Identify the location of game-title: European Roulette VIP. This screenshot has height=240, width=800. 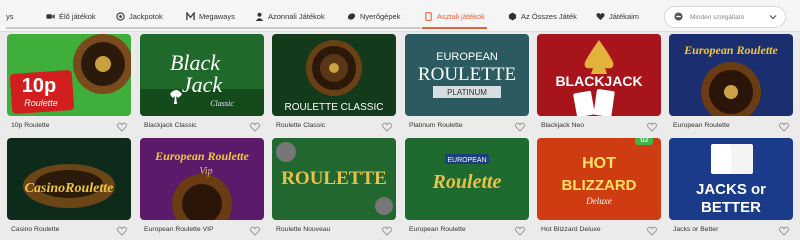
(179, 229).